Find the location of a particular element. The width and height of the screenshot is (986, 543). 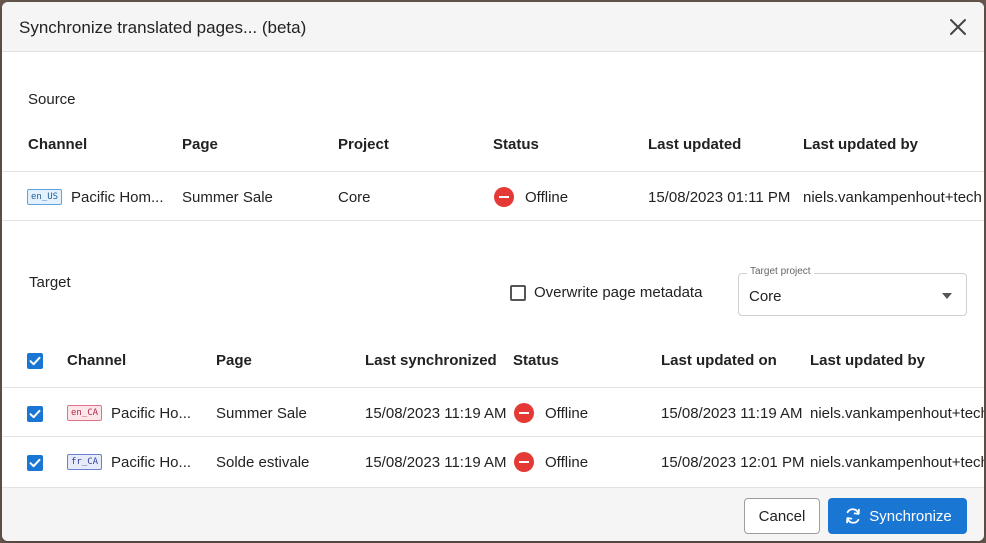

chevron-down-icon is located at coordinates (947, 296).